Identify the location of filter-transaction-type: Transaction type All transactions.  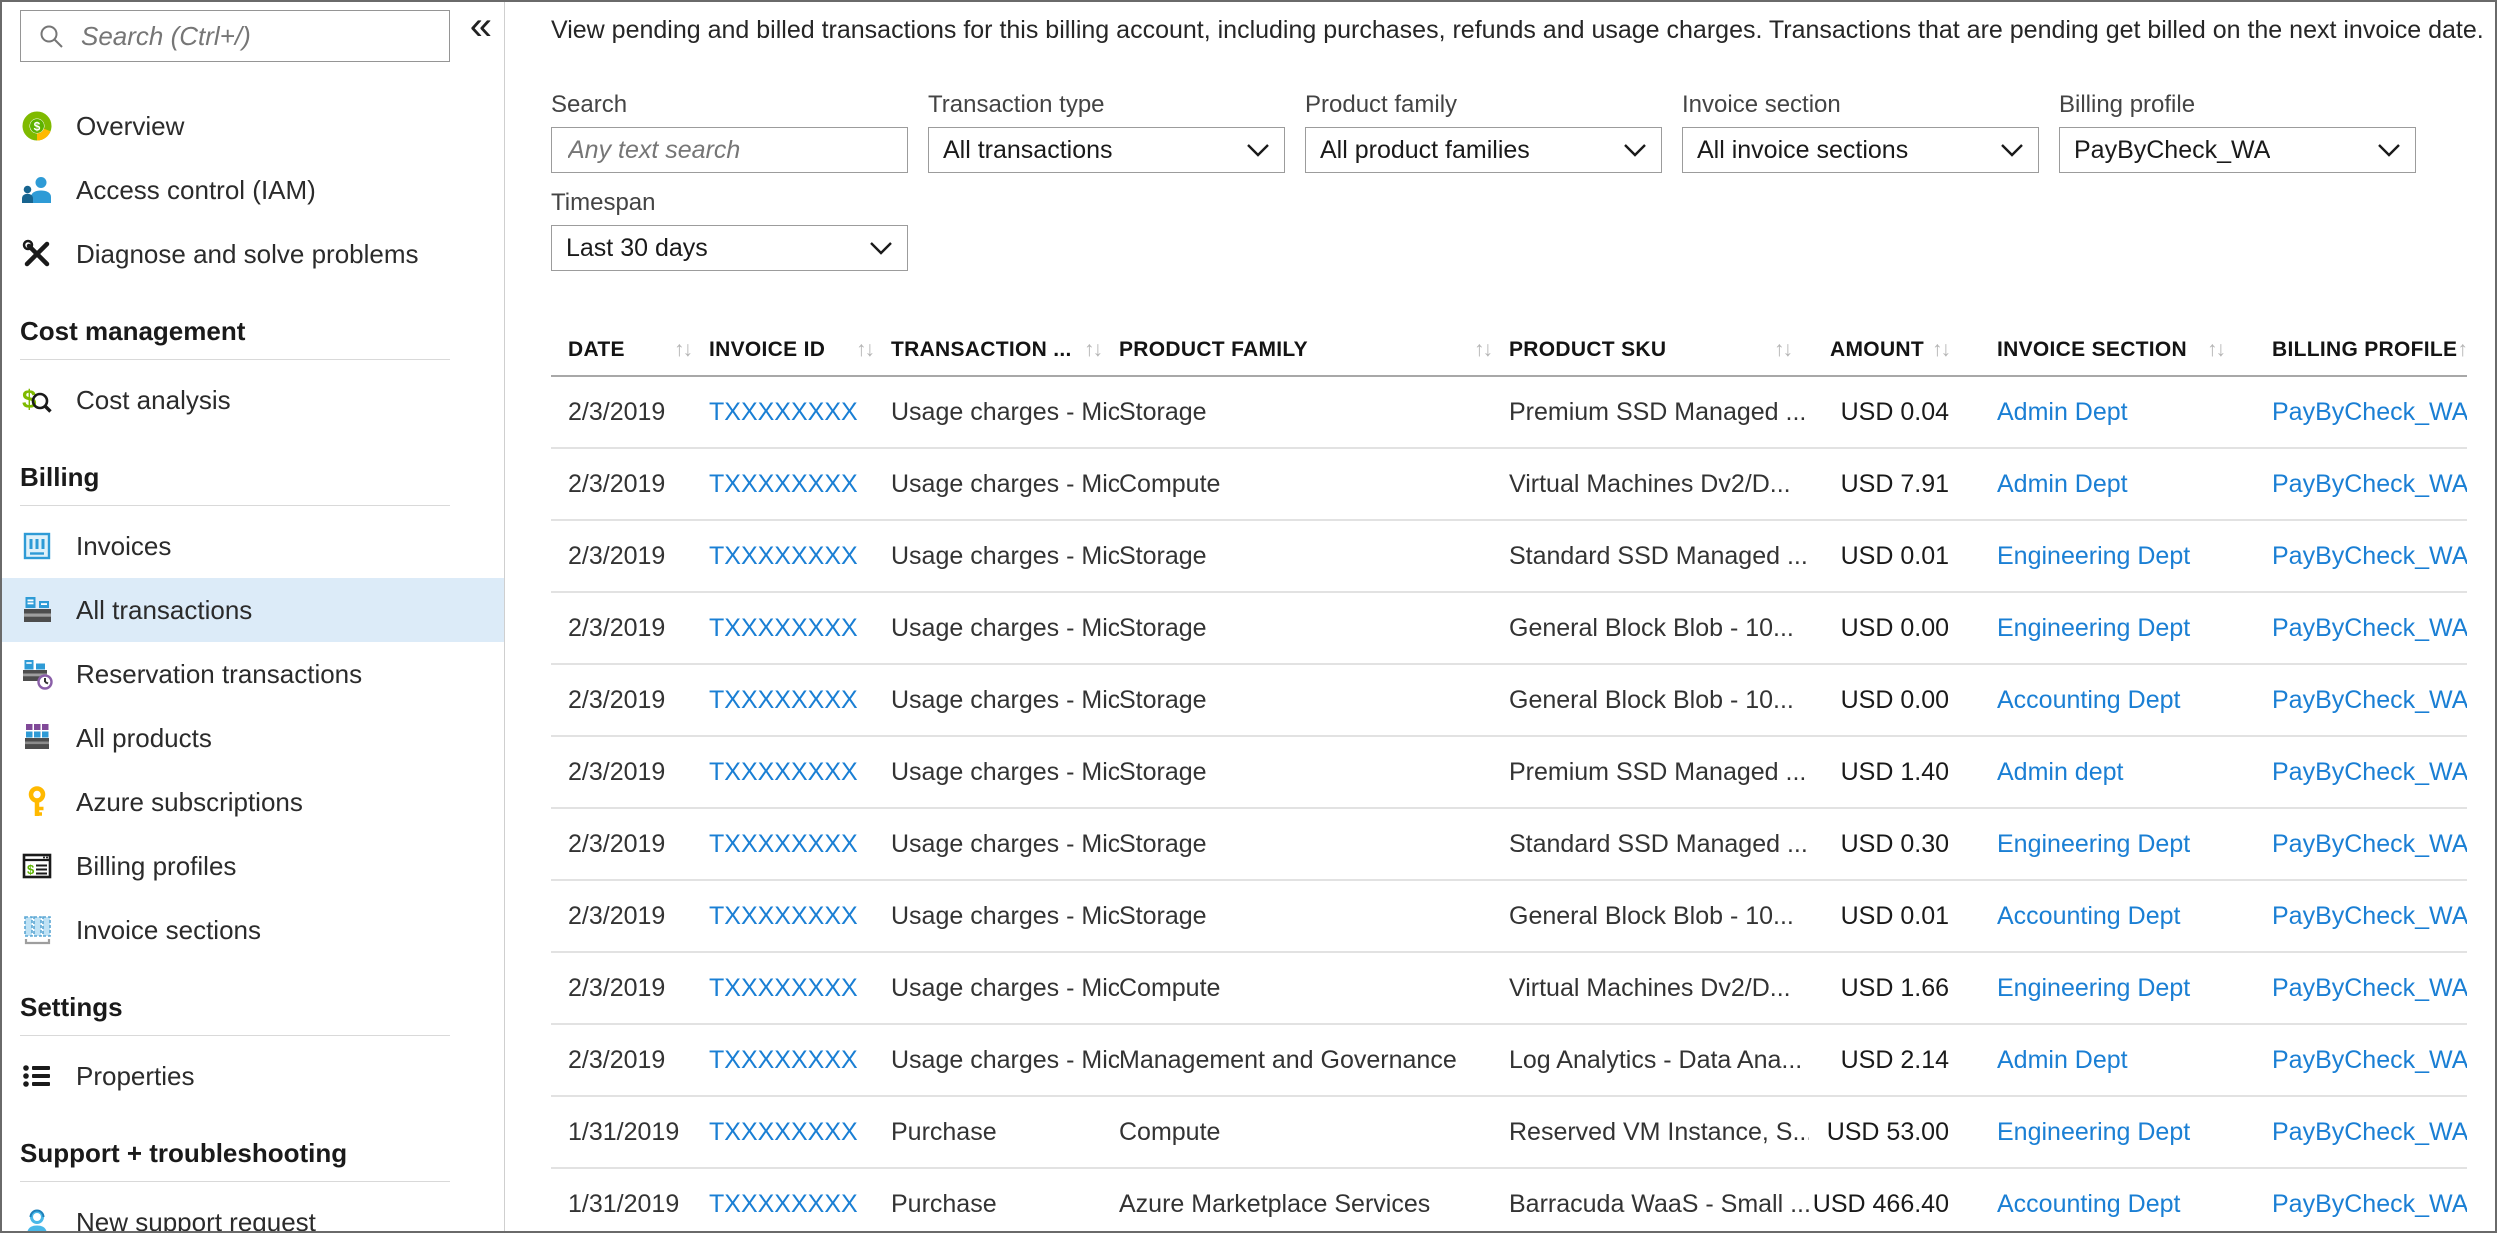
(1106, 132).